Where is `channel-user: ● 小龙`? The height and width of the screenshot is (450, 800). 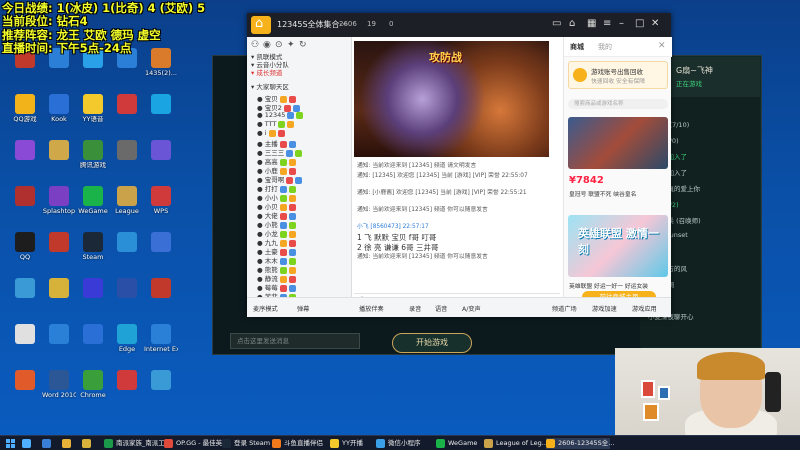
channel-user: ● 小龙 is located at coordinates (276, 233).